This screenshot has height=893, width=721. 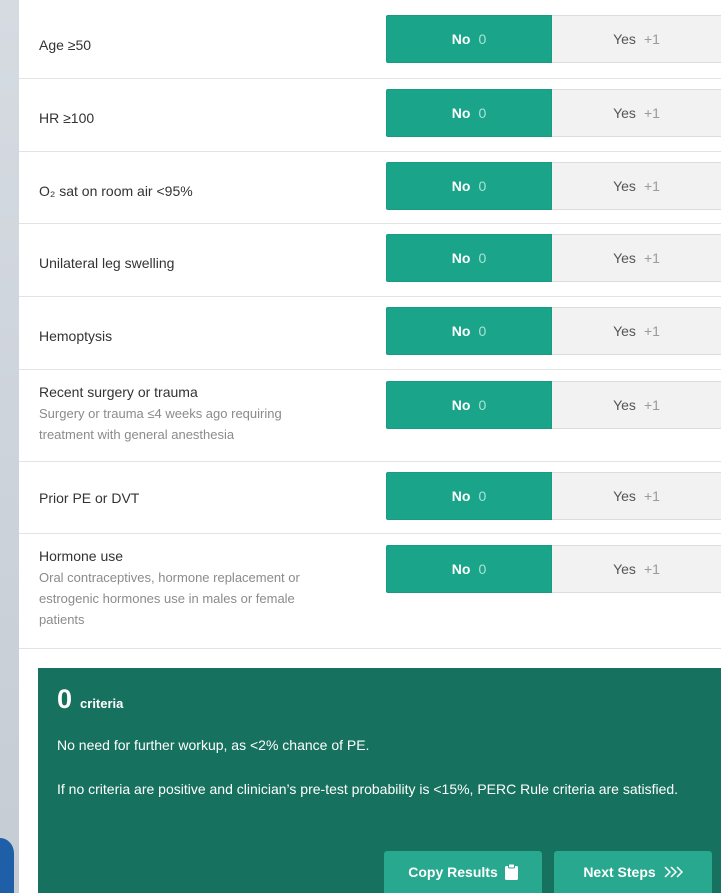 What do you see at coordinates (453, 872) in the screenshot?
I see `copy-results-label: Copy Results` at bounding box center [453, 872].